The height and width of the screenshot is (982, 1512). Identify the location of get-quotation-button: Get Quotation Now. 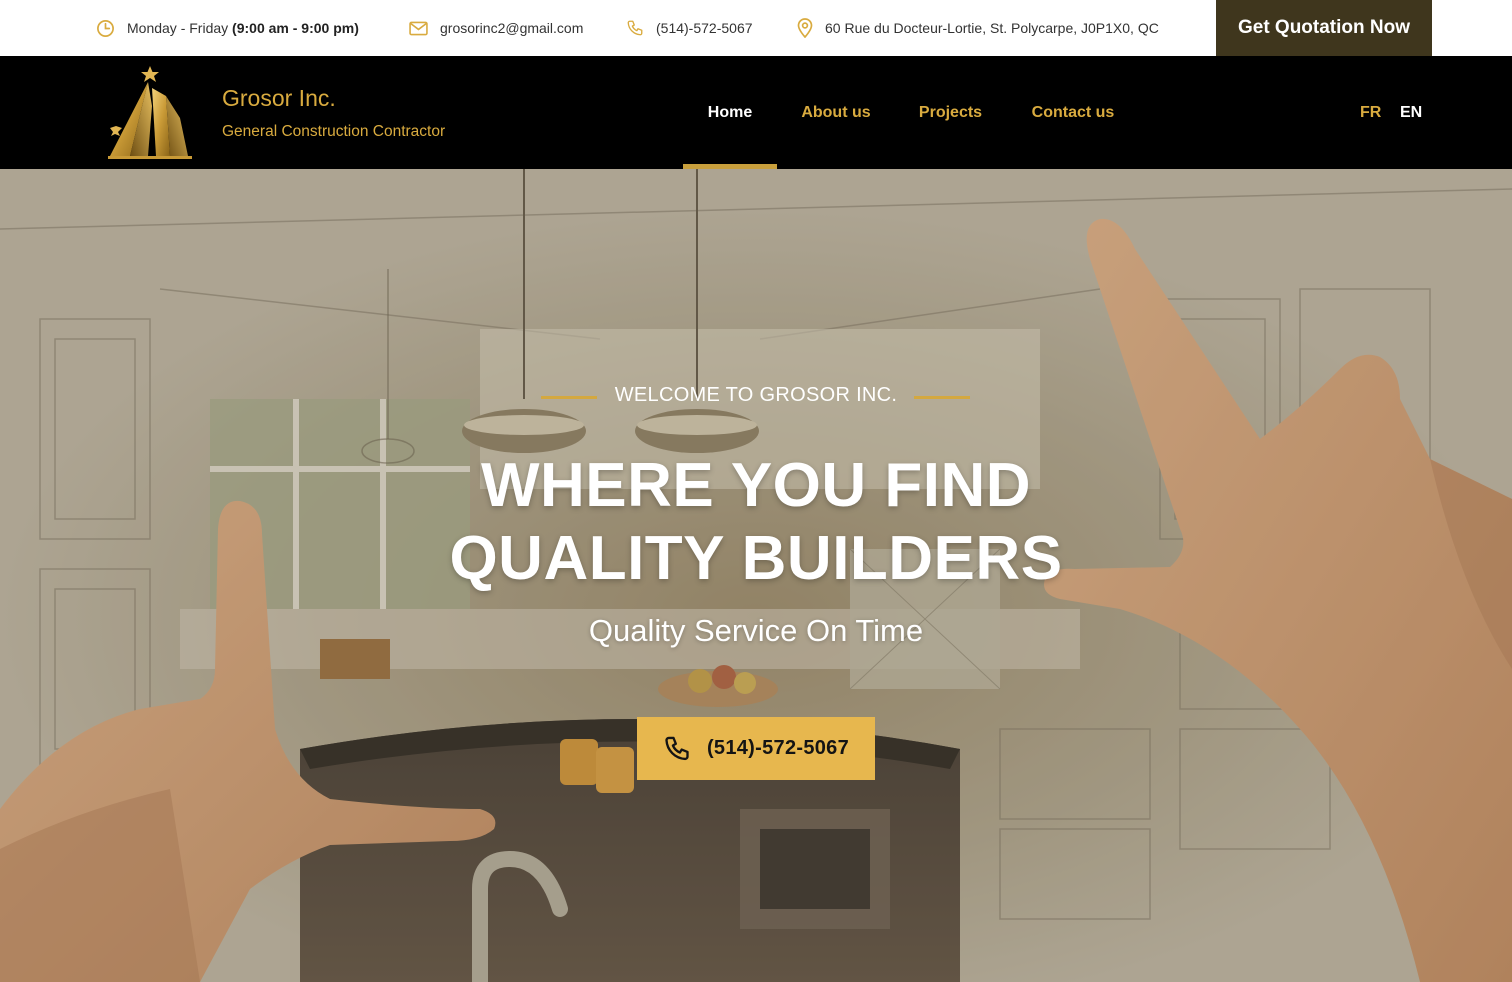
(1324, 28).